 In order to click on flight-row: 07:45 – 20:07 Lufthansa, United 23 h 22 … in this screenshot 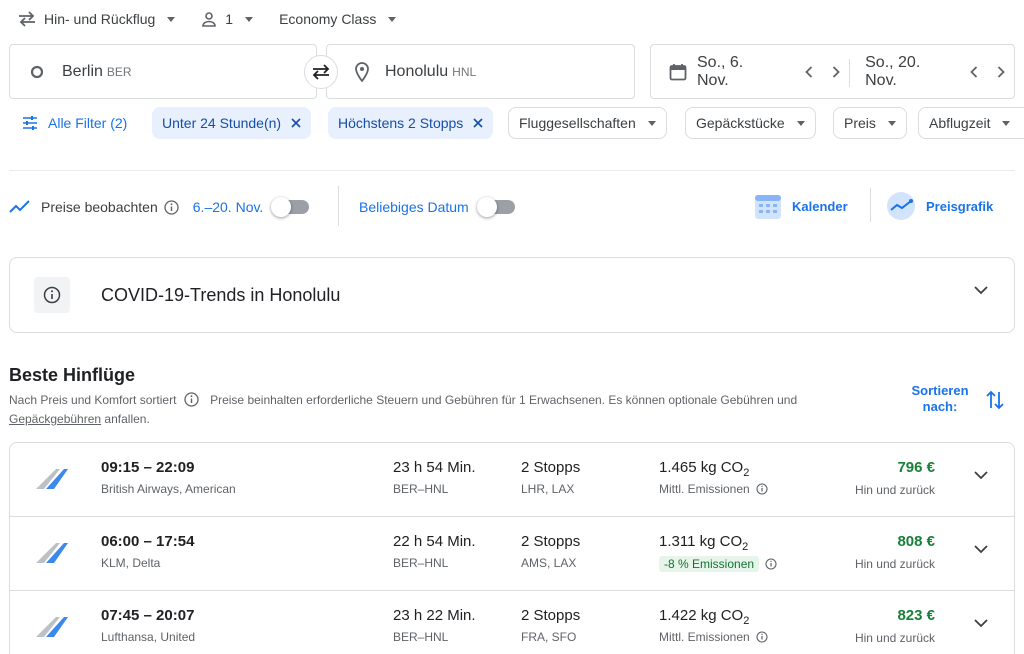, I will do `click(512, 622)`.